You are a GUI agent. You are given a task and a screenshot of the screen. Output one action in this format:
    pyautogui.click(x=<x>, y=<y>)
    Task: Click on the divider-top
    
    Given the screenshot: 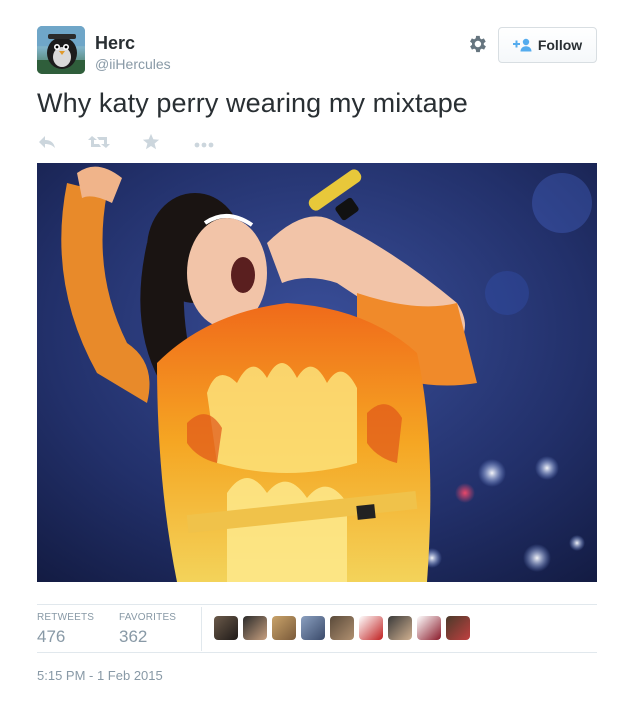 What is the action you would take?
    pyautogui.click(x=317, y=604)
    